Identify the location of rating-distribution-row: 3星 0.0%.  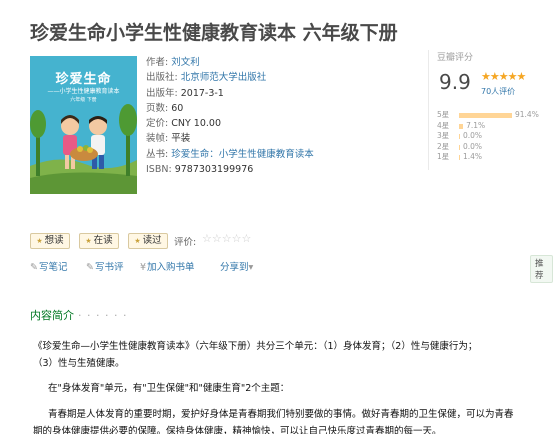
(493, 136).